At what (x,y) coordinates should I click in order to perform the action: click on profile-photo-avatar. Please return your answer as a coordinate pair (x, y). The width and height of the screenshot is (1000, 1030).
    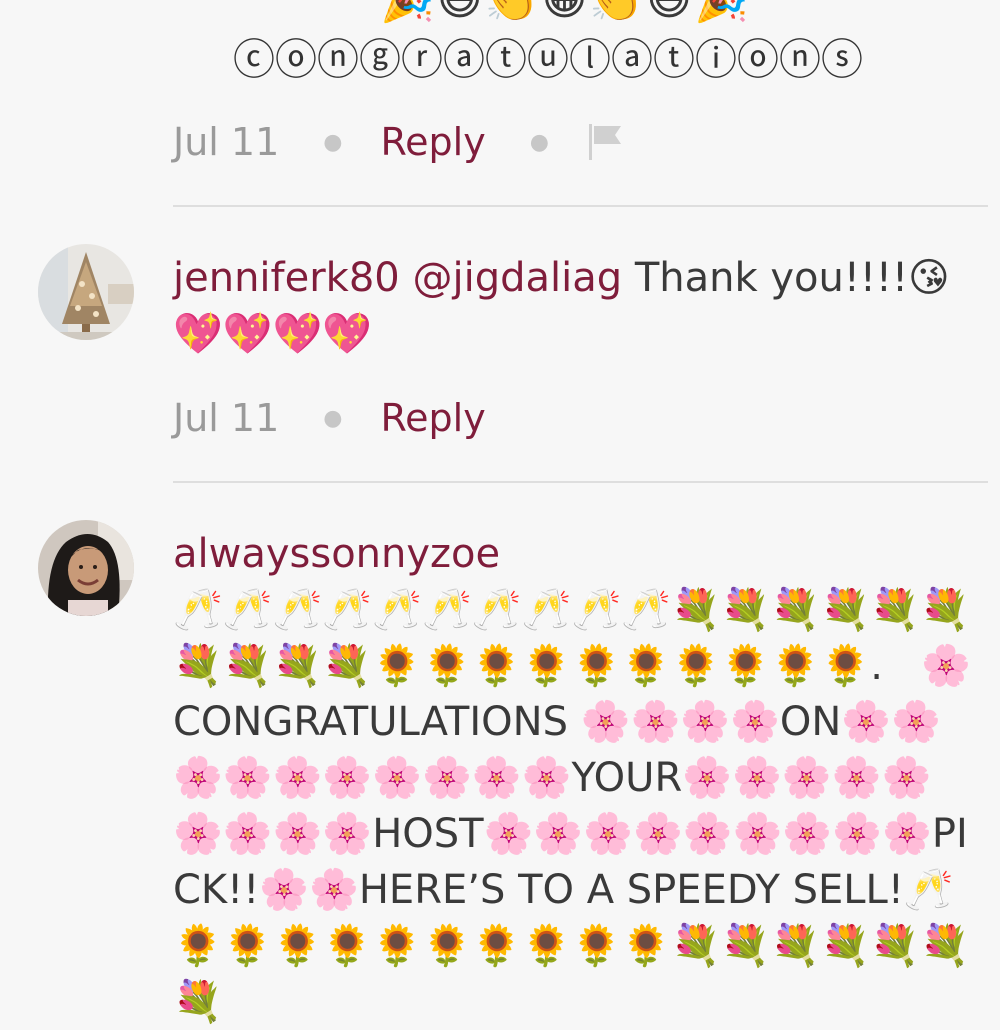
    Looking at the image, I should click on (86, 568).